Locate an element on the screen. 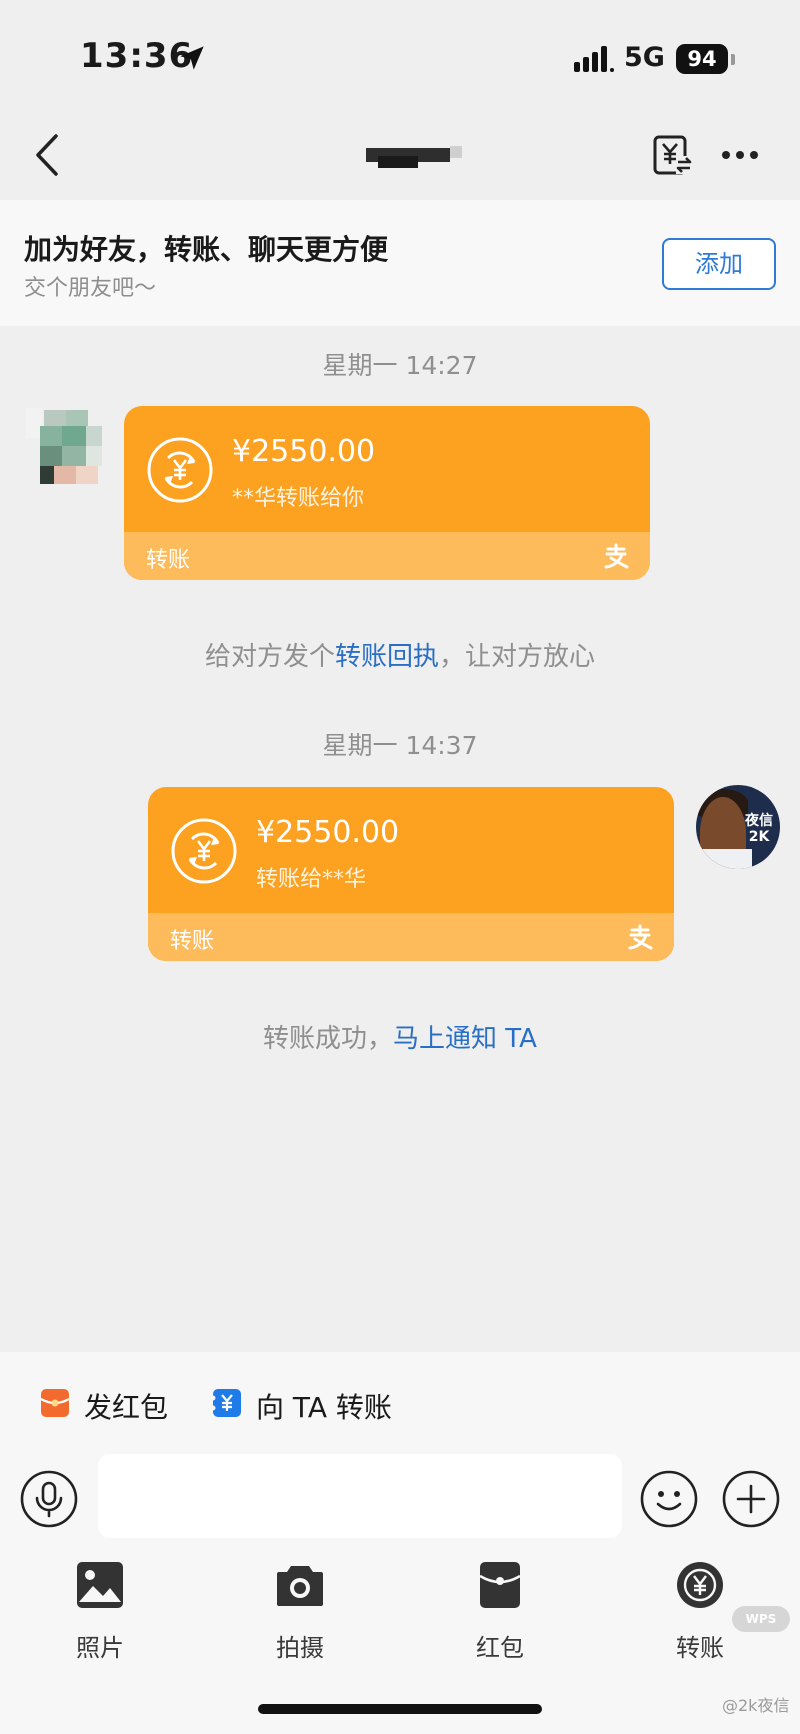  send-red-packet-button: 发红包 is located at coordinates (115, 1405).